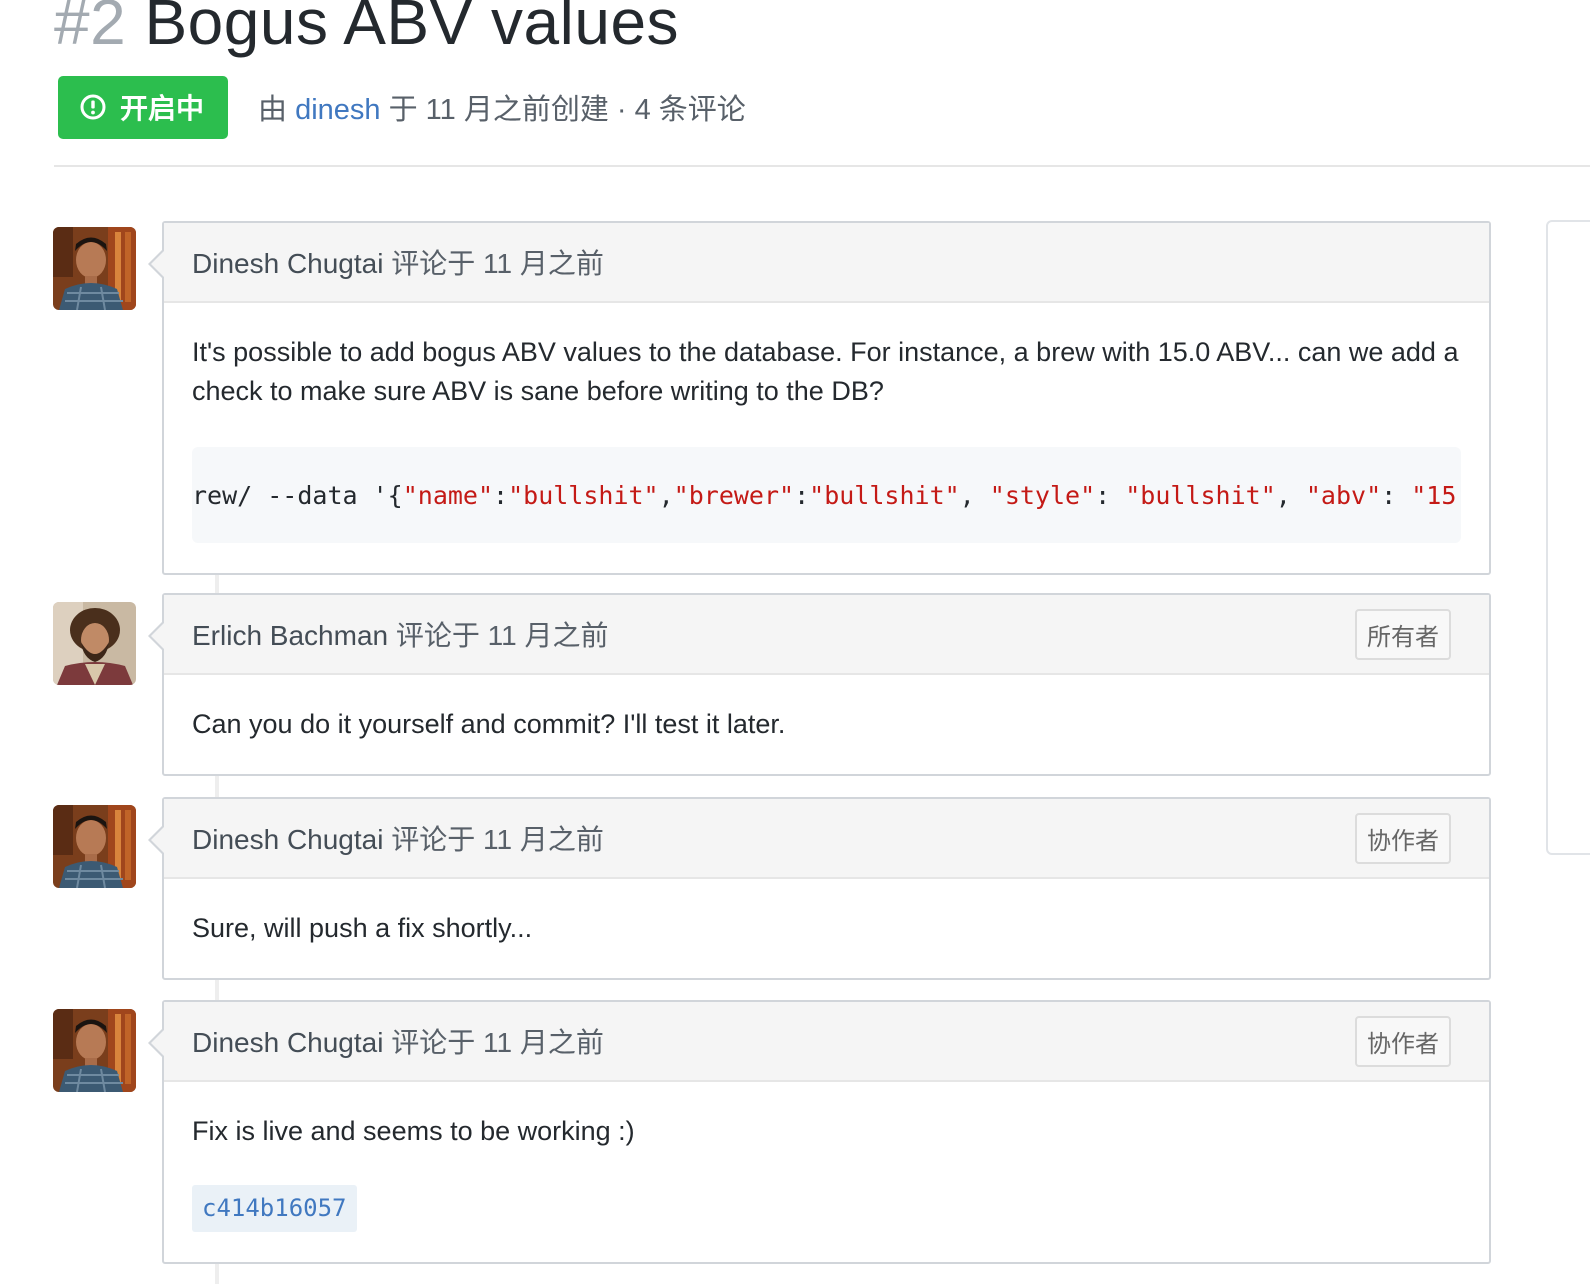 The height and width of the screenshot is (1284, 1590). What do you see at coordinates (1343, 495) in the screenshot?
I see `code-token: "abv"` at bounding box center [1343, 495].